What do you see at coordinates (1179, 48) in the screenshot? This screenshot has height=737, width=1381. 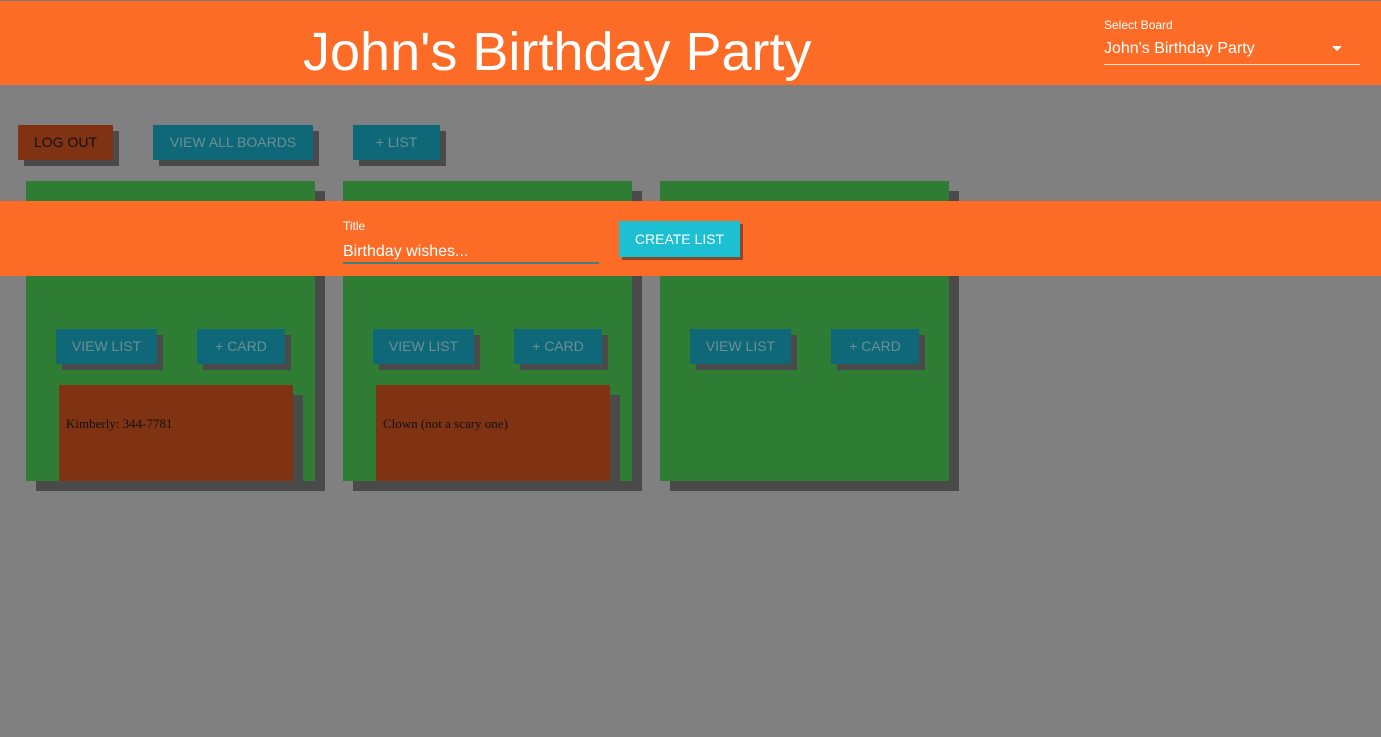 I see `board-select-value: John's Birthday Party` at bounding box center [1179, 48].